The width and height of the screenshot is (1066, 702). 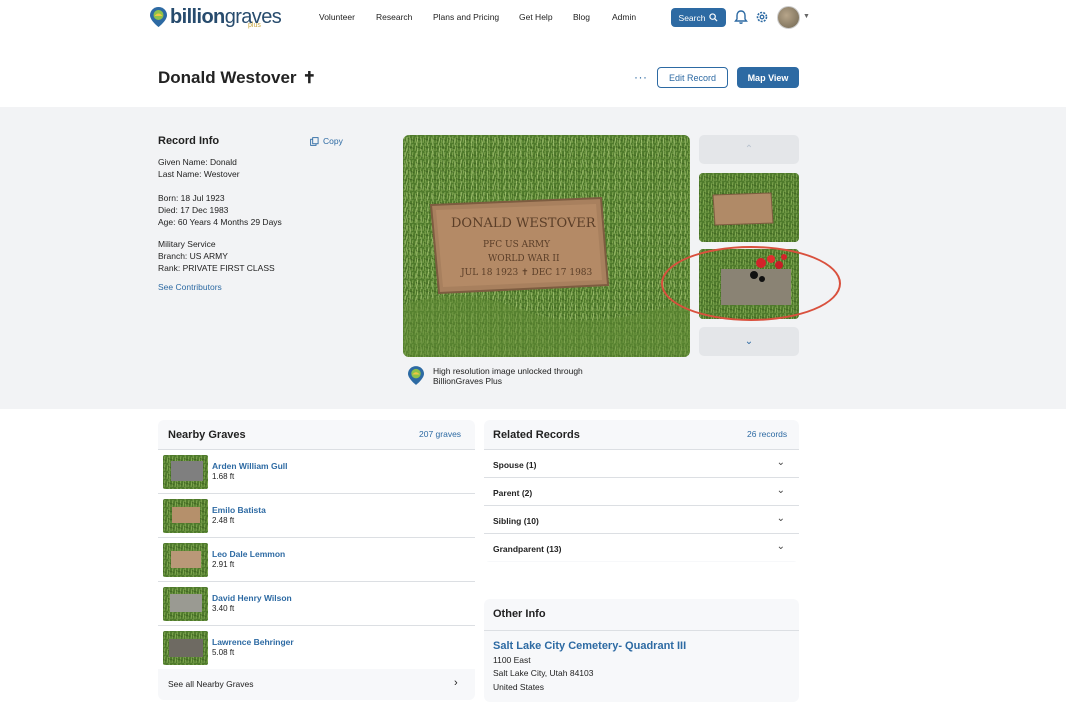 I want to click on hires-line-2: BillionGraves Plus, so click(x=467, y=381).